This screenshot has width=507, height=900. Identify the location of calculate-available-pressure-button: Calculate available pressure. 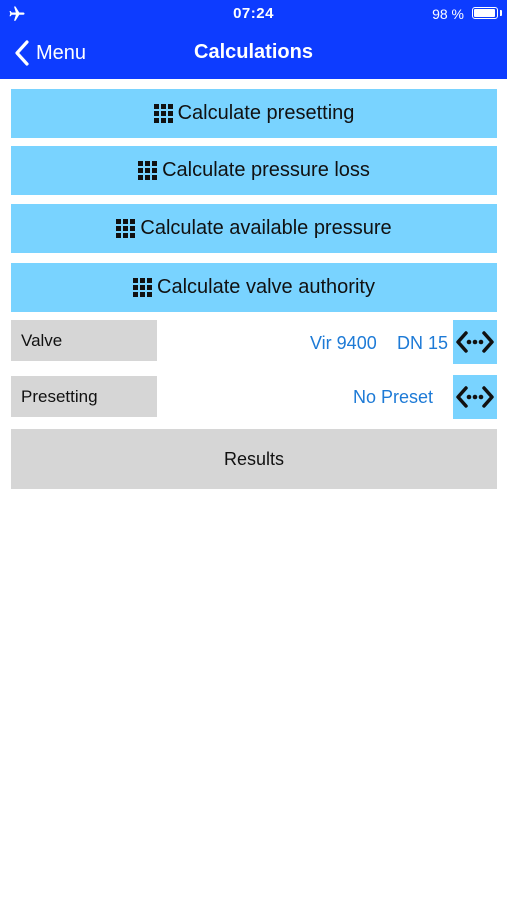
(254, 228).